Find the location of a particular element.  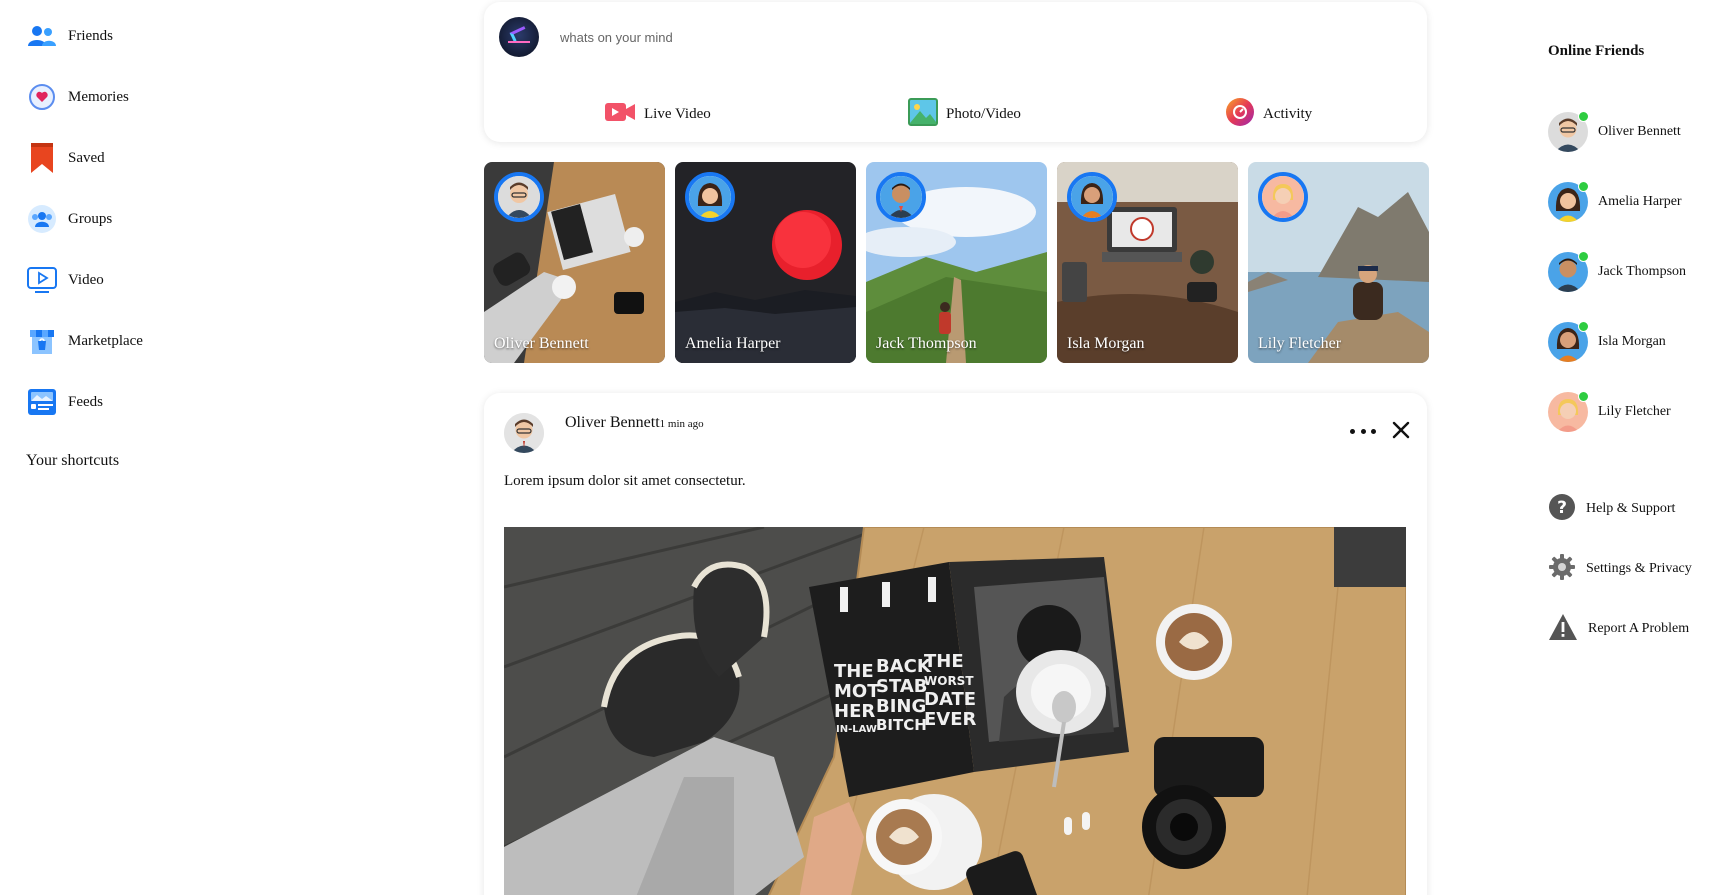

photo-video-button: Photo/Video is located at coordinates (964, 114).